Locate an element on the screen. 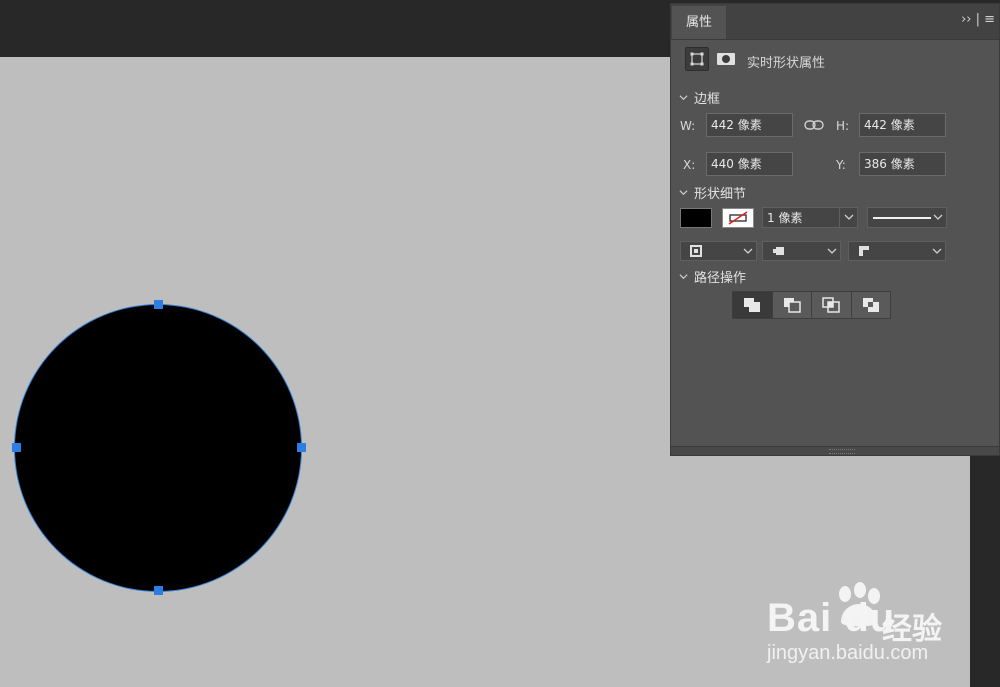  mask-icon is located at coordinates (726, 59).